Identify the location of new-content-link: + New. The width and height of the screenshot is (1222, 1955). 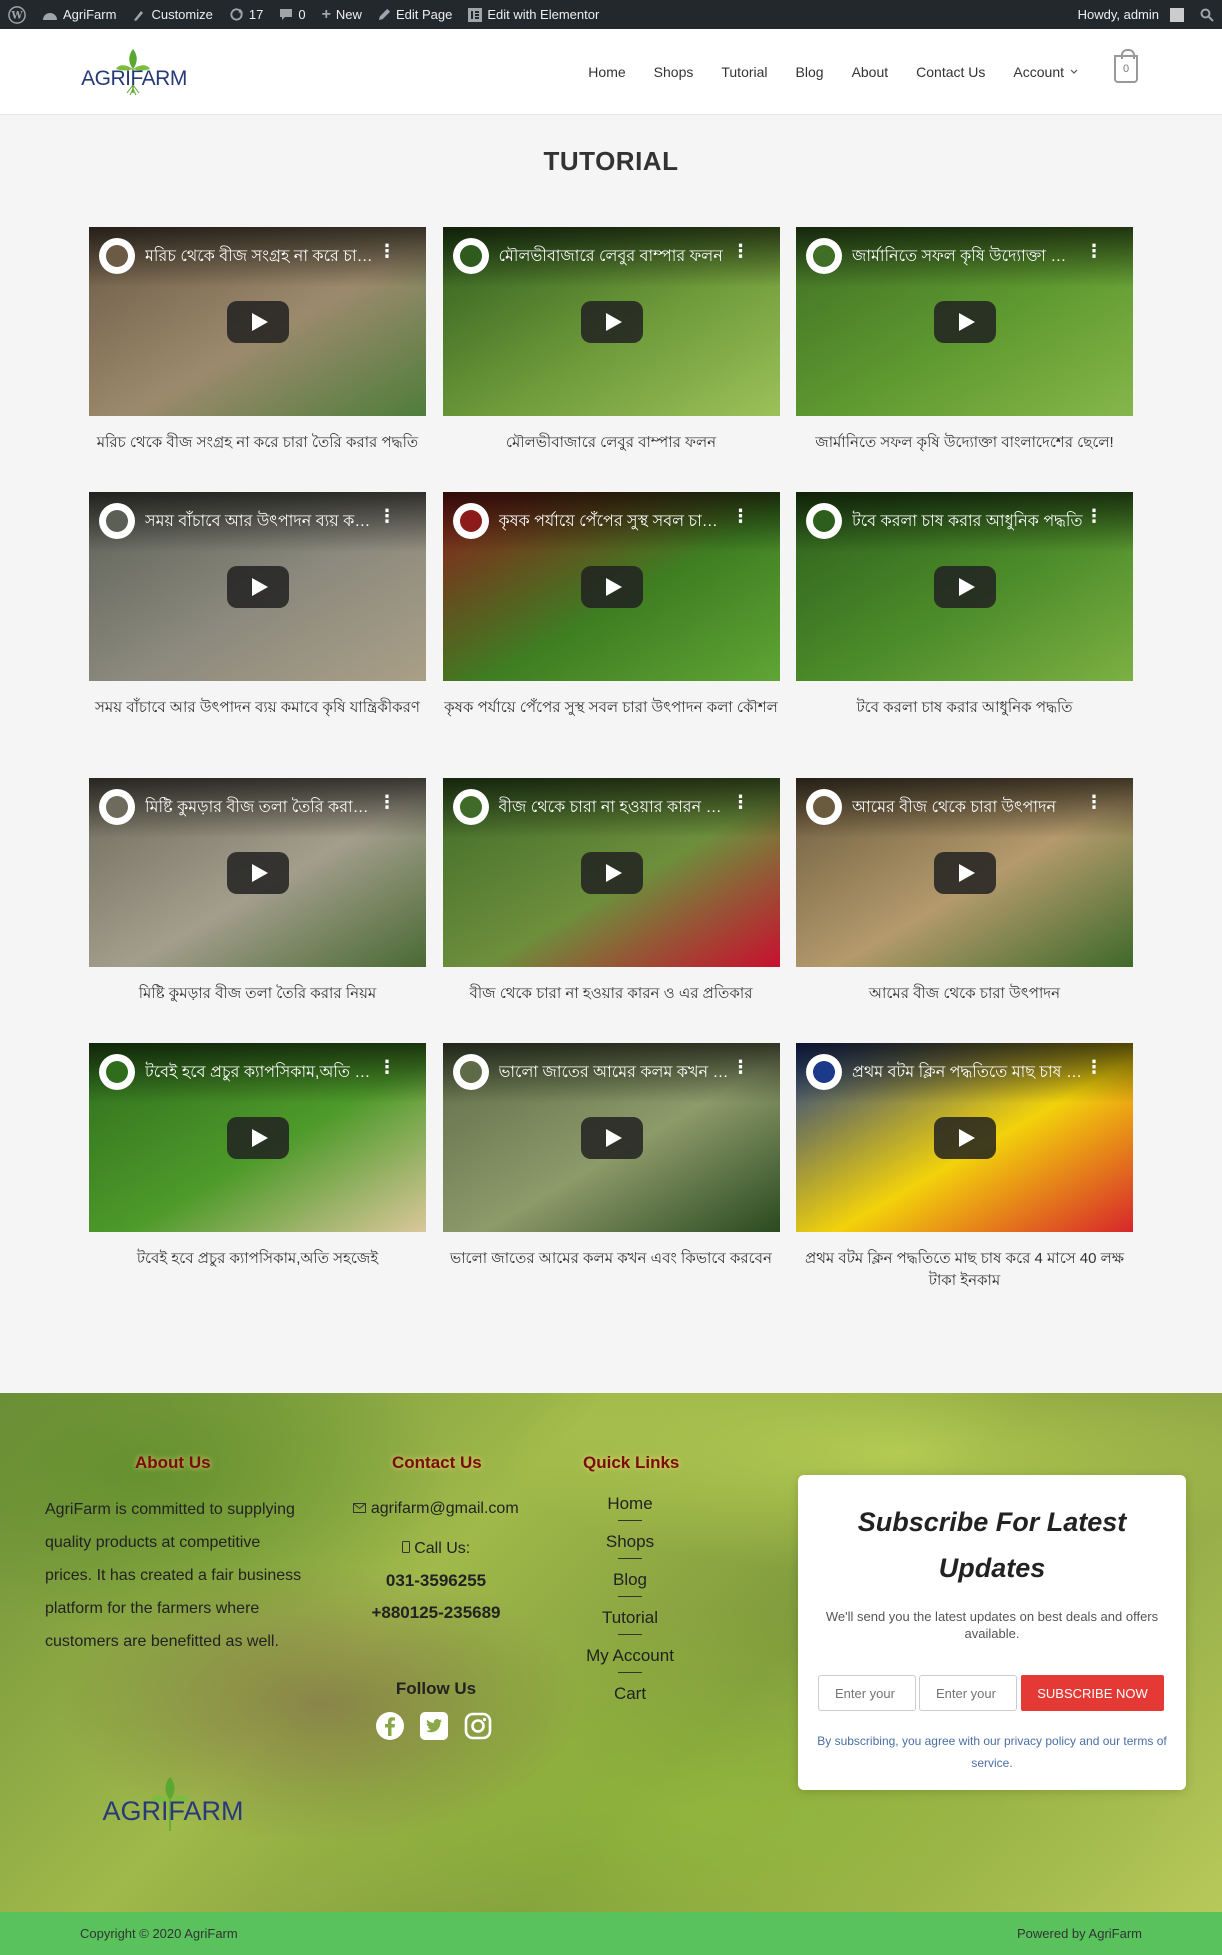
(342, 14).